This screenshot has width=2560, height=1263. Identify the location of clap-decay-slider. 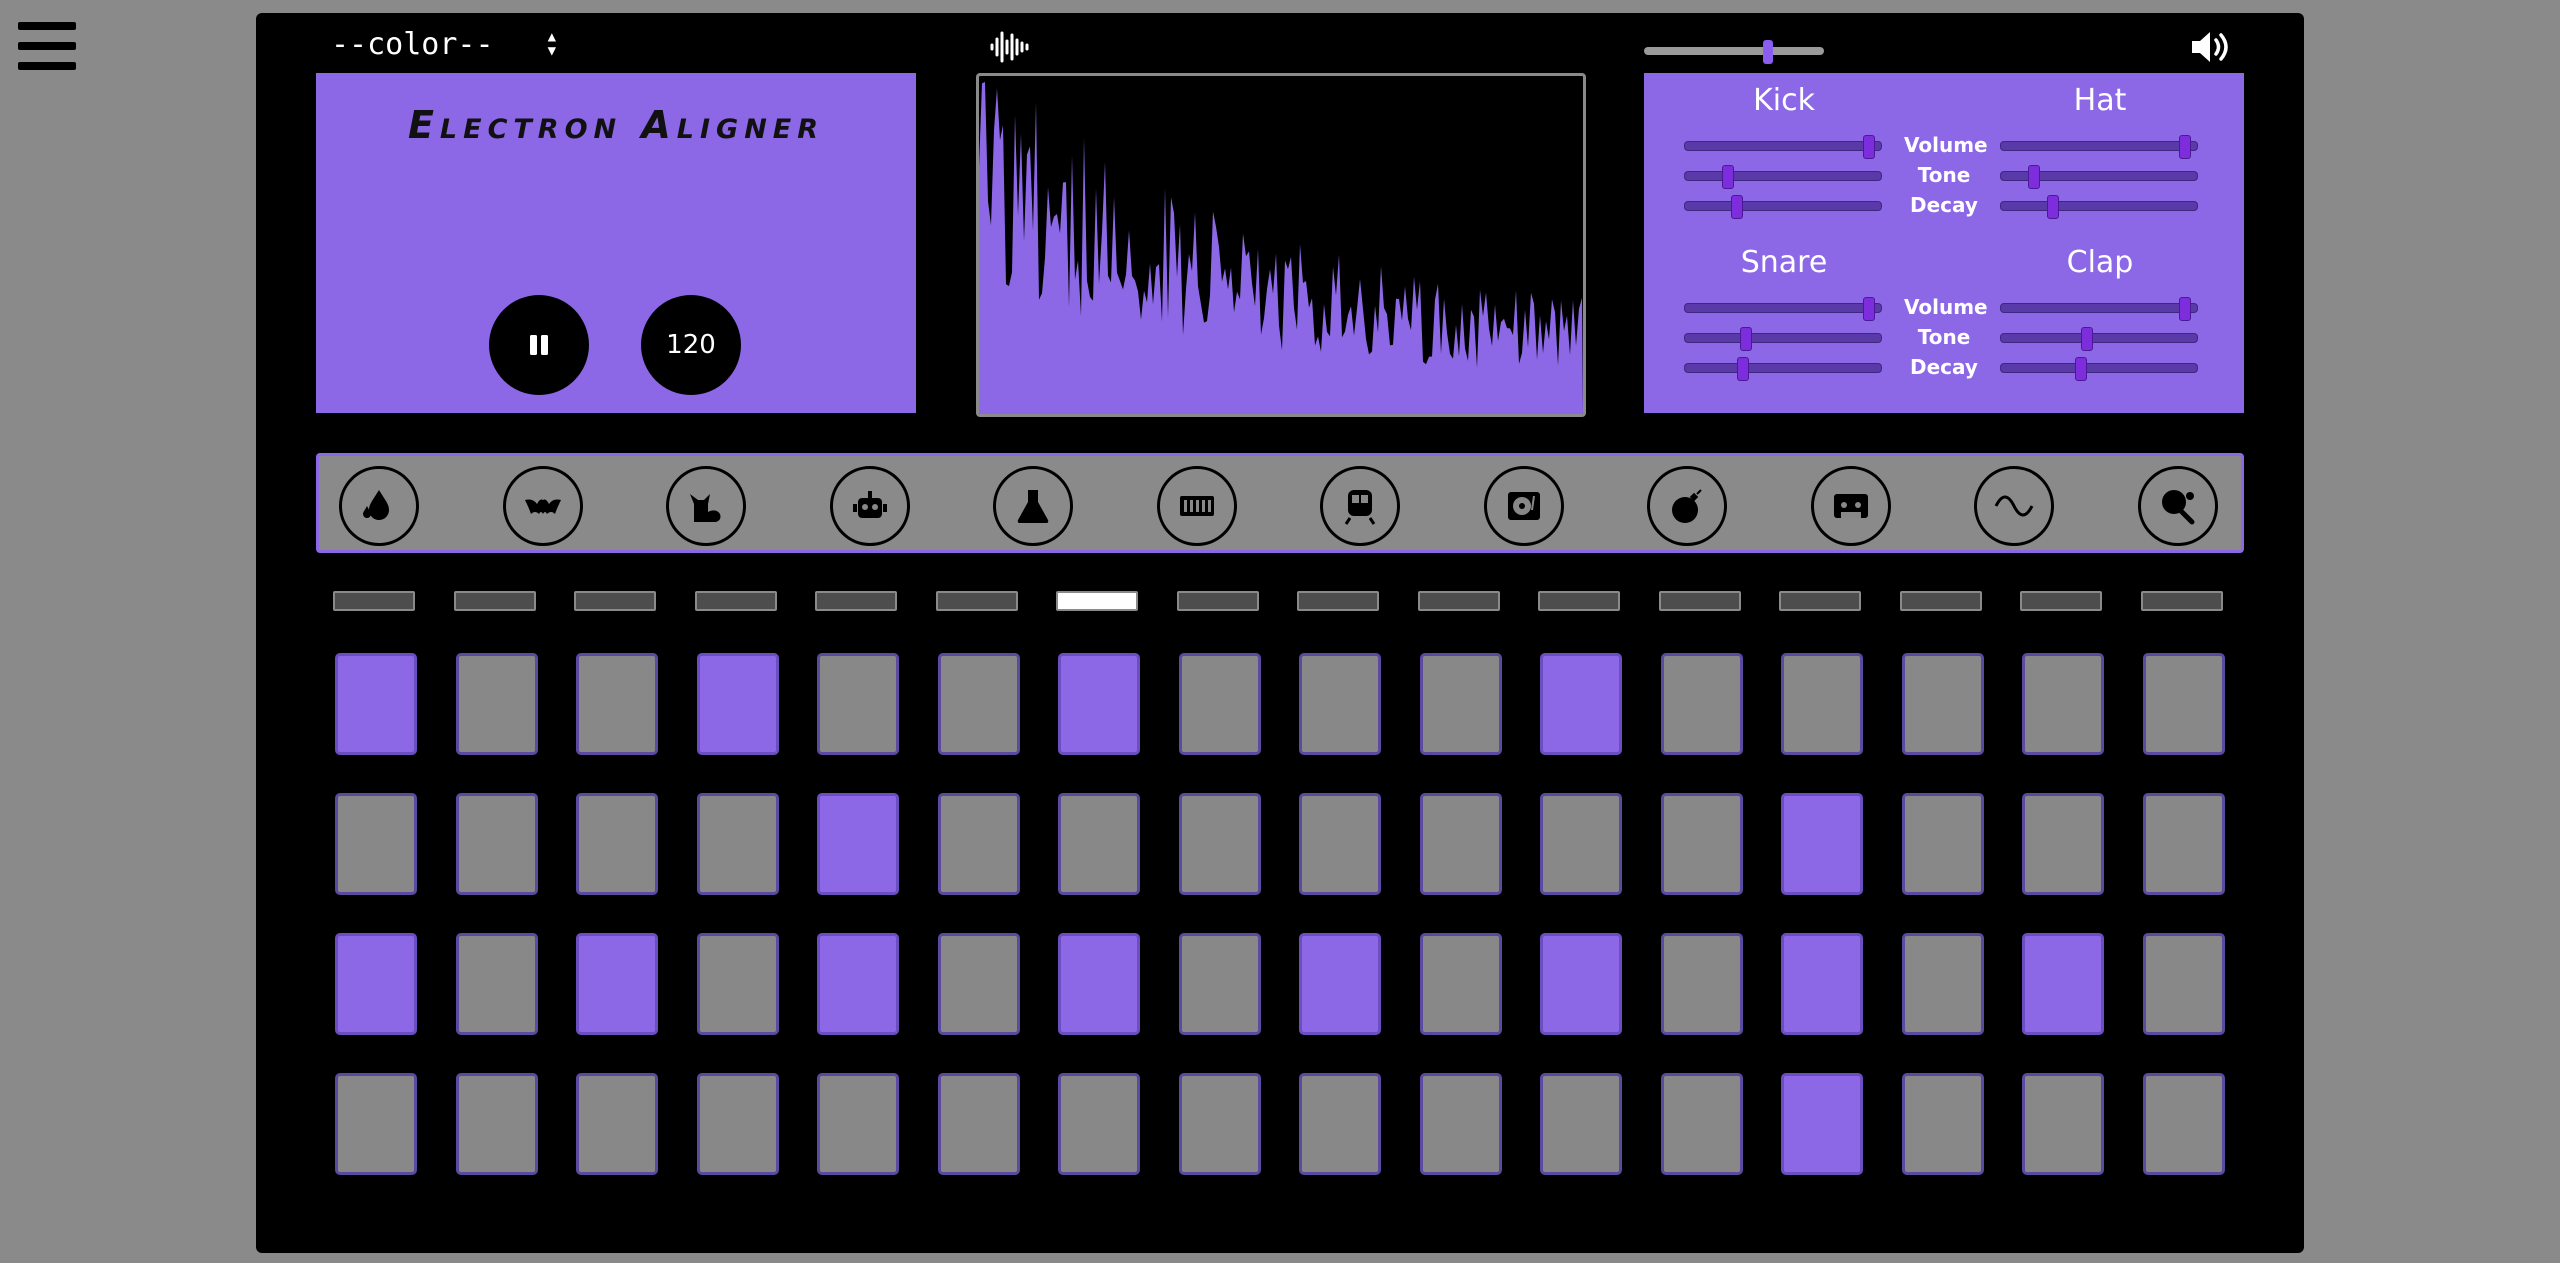
(2099, 369).